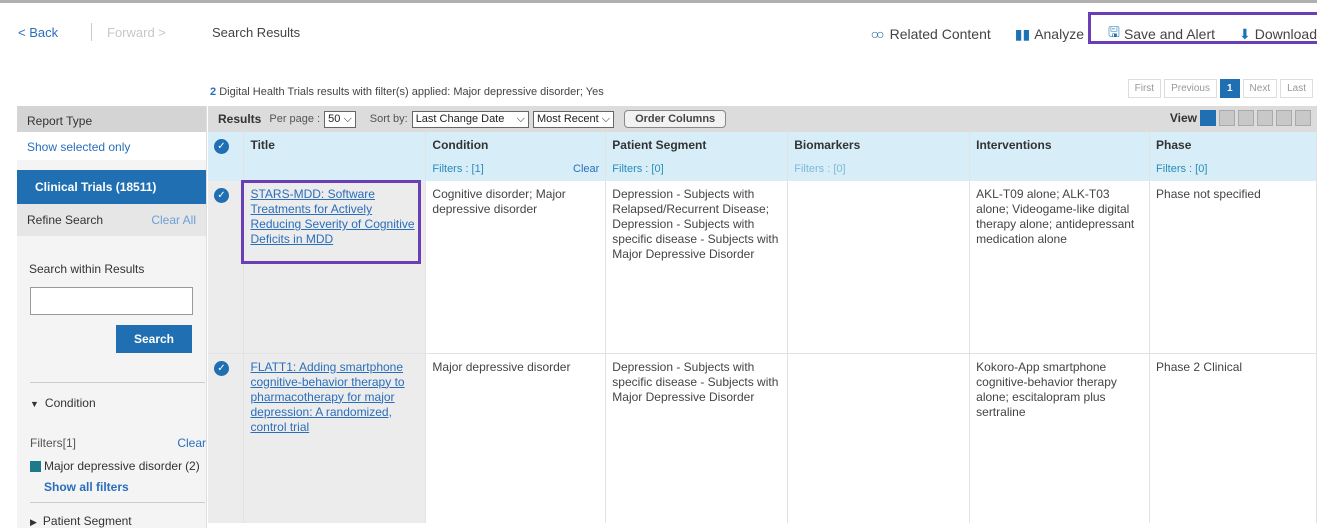 The height and width of the screenshot is (528, 1317). I want to click on patient-segment-facet-label: Patient Segment, so click(87, 521).